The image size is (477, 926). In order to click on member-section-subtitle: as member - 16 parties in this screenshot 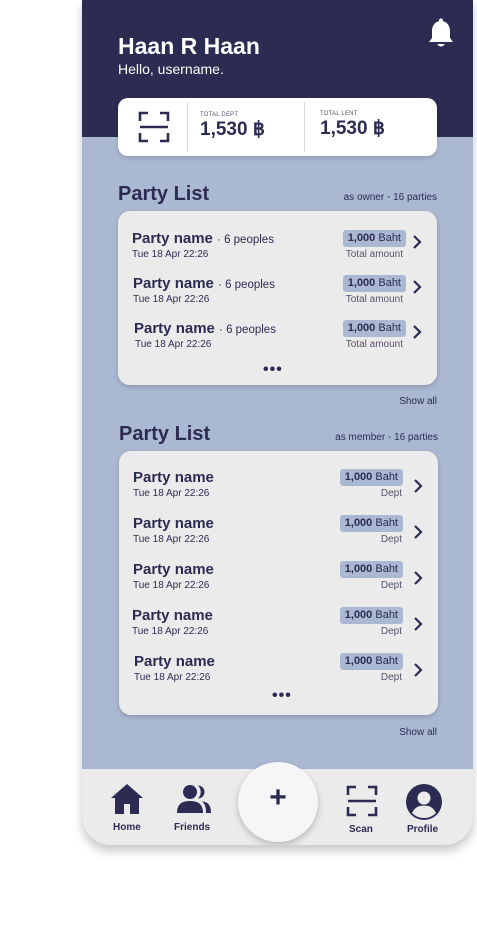, I will do `click(386, 437)`.